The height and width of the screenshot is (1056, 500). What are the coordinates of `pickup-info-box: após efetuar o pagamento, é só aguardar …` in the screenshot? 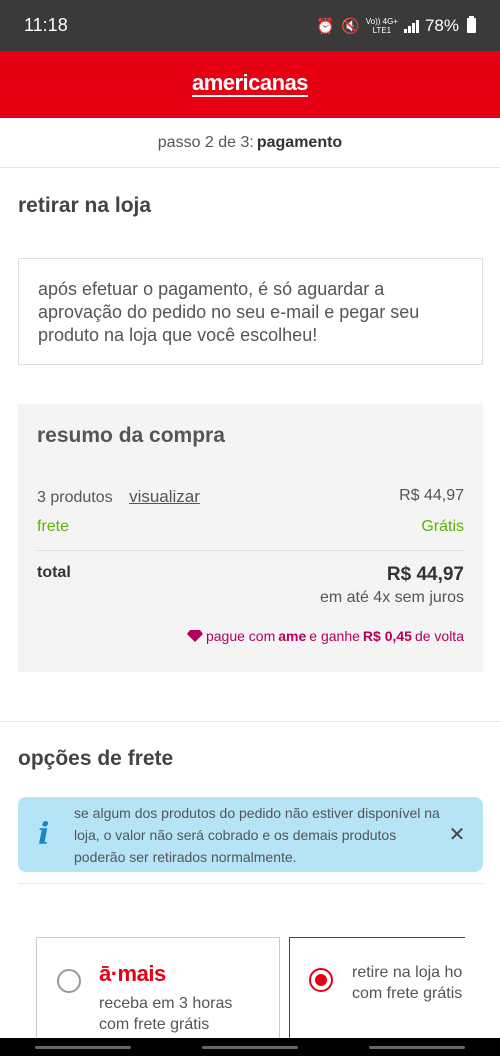 It's located at (250, 311).